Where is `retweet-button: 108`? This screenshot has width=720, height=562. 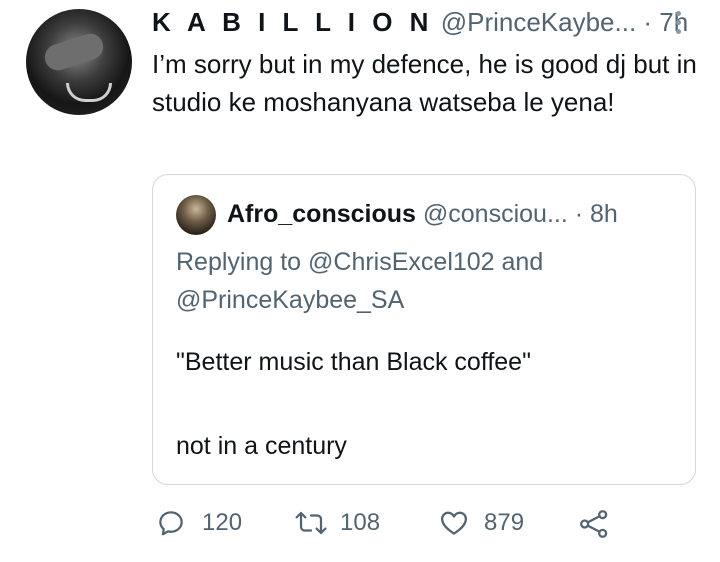 retweet-button: 108 is located at coordinates (337, 523).